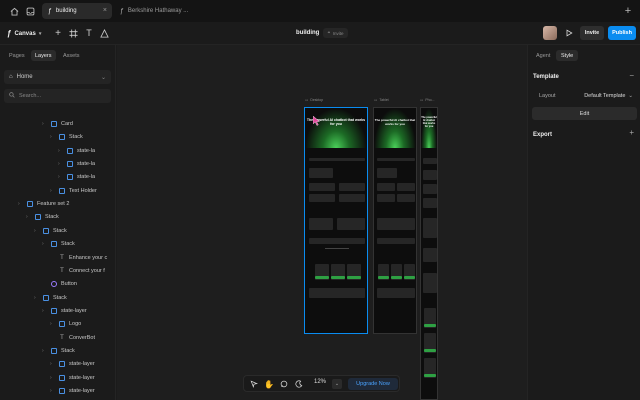  Describe the element at coordinates (105, 10) in the screenshot. I see `close-icon: ×` at that location.